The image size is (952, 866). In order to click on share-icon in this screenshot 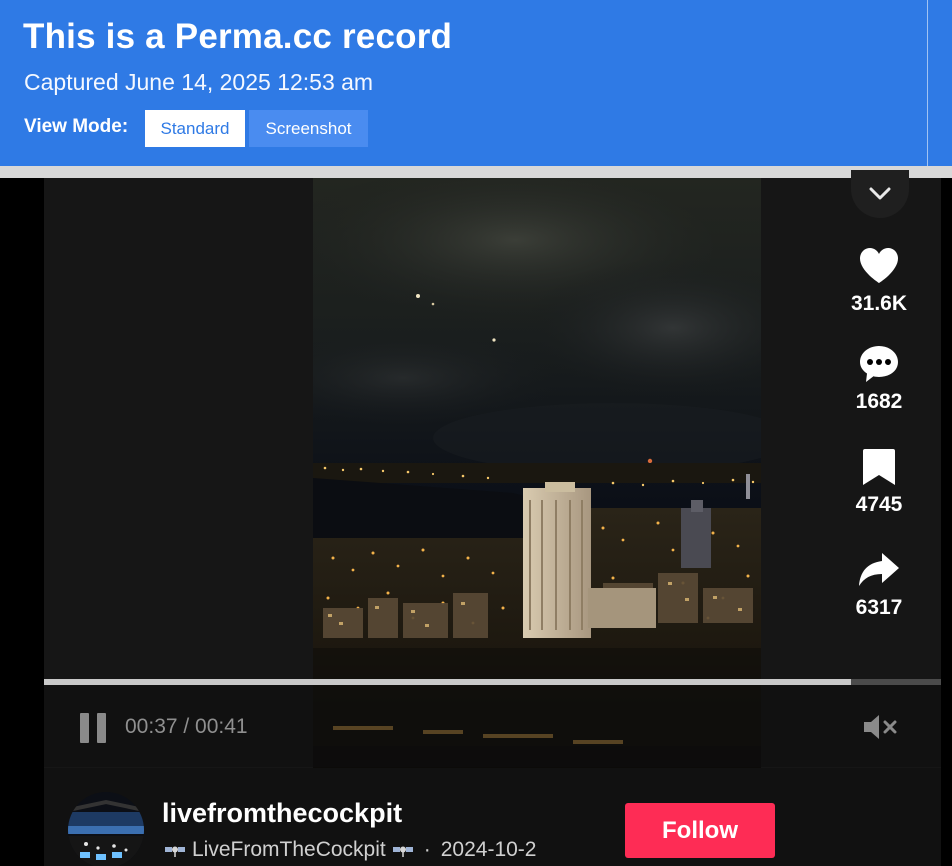, I will do `click(879, 570)`.